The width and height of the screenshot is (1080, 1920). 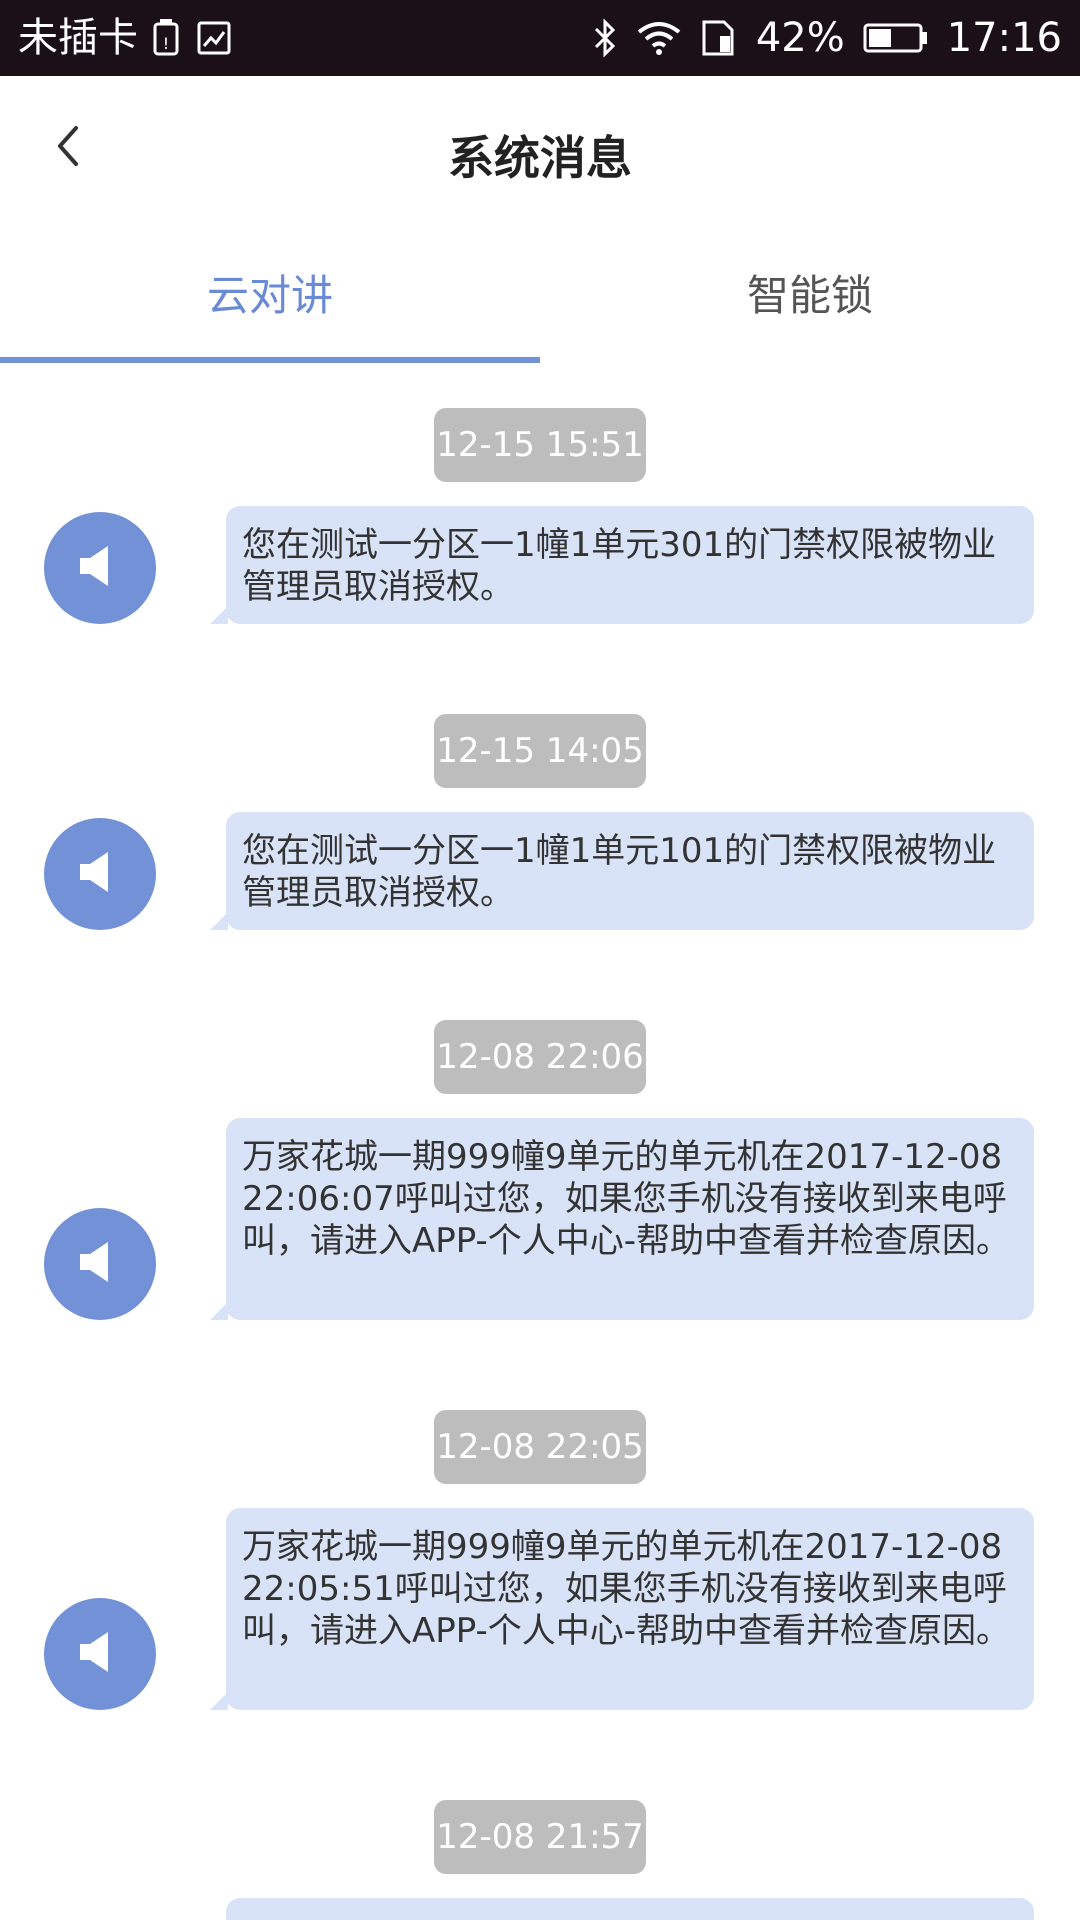 What do you see at coordinates (810, 292) in the screenshot?
I see `tab-smart-lock: 智能锁` at bounding box center [810, 292].